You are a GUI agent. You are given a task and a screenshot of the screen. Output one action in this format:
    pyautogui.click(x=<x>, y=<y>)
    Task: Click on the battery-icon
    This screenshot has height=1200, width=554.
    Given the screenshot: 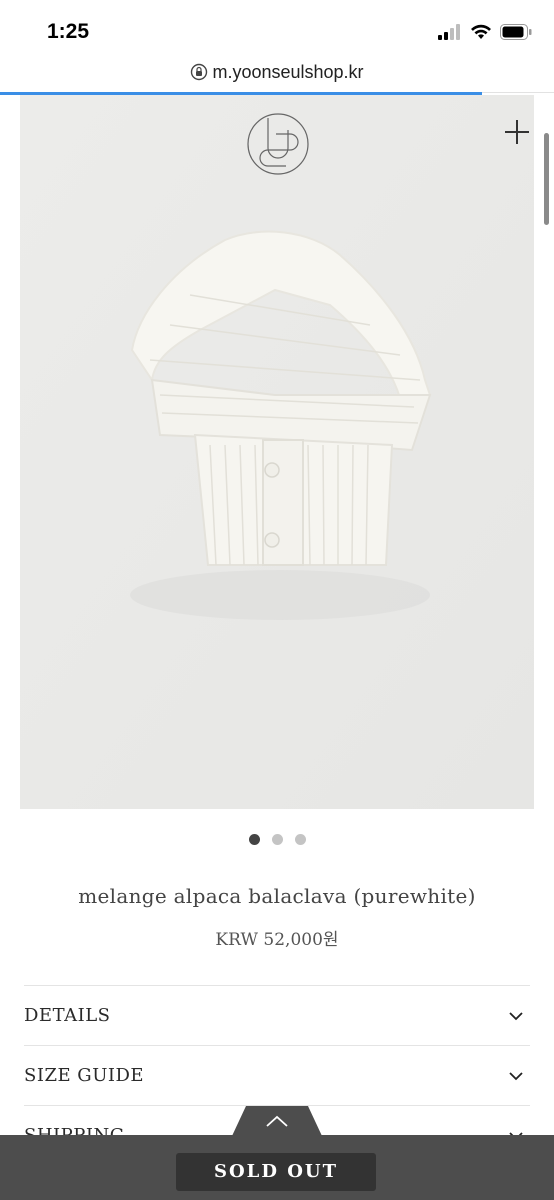 What is the action you would take?
    pyautogui.click(x=516, y=32)
    